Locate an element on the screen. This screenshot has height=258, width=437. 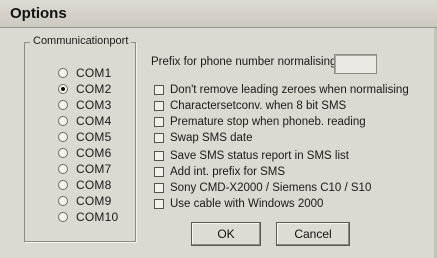
option-swap-sms-date: Swap SMS date is located at coordinates (203, 138).